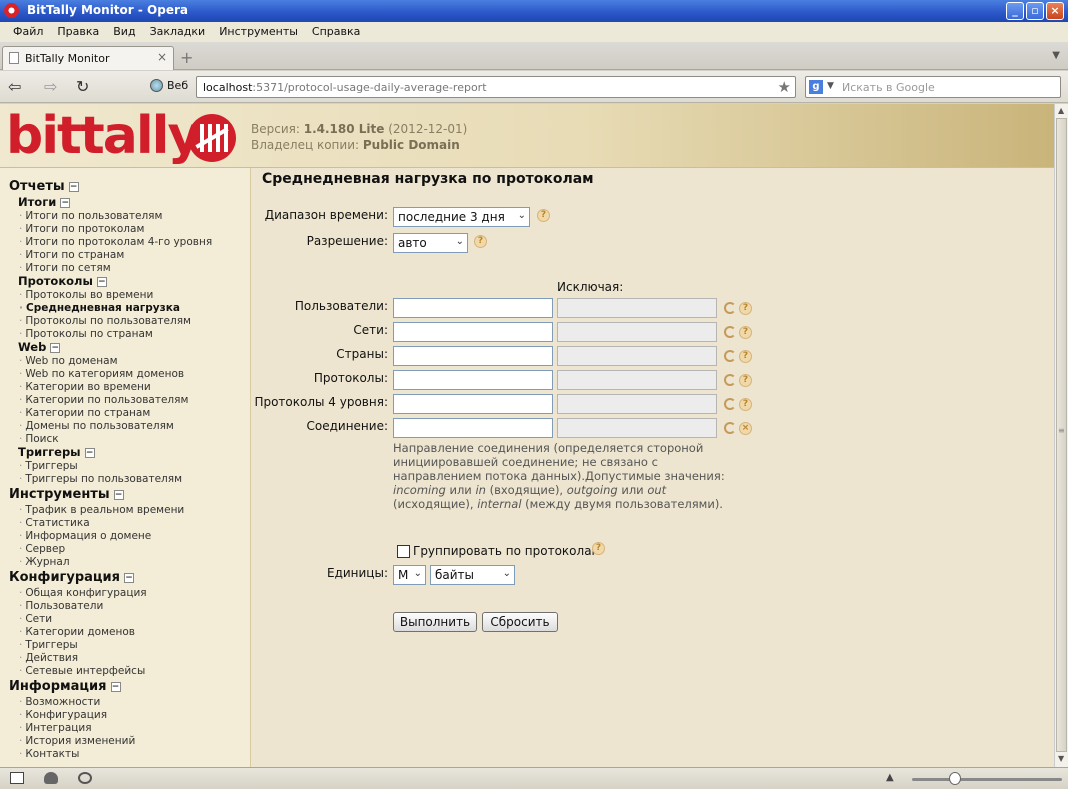  What do you see at coordinates (1056, 55) in the screenshot?
I see `tab-menu-chevron-icon: ▼` at bounding box center [1056, 55].